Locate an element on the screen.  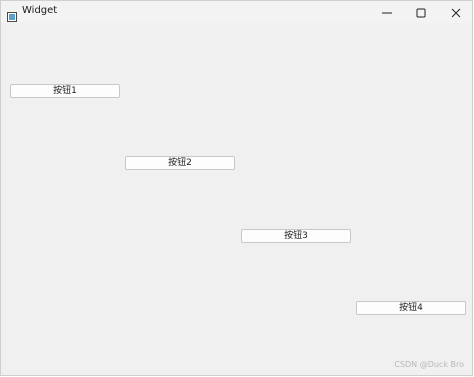
minimize-button is located at coordinates (387, 12).